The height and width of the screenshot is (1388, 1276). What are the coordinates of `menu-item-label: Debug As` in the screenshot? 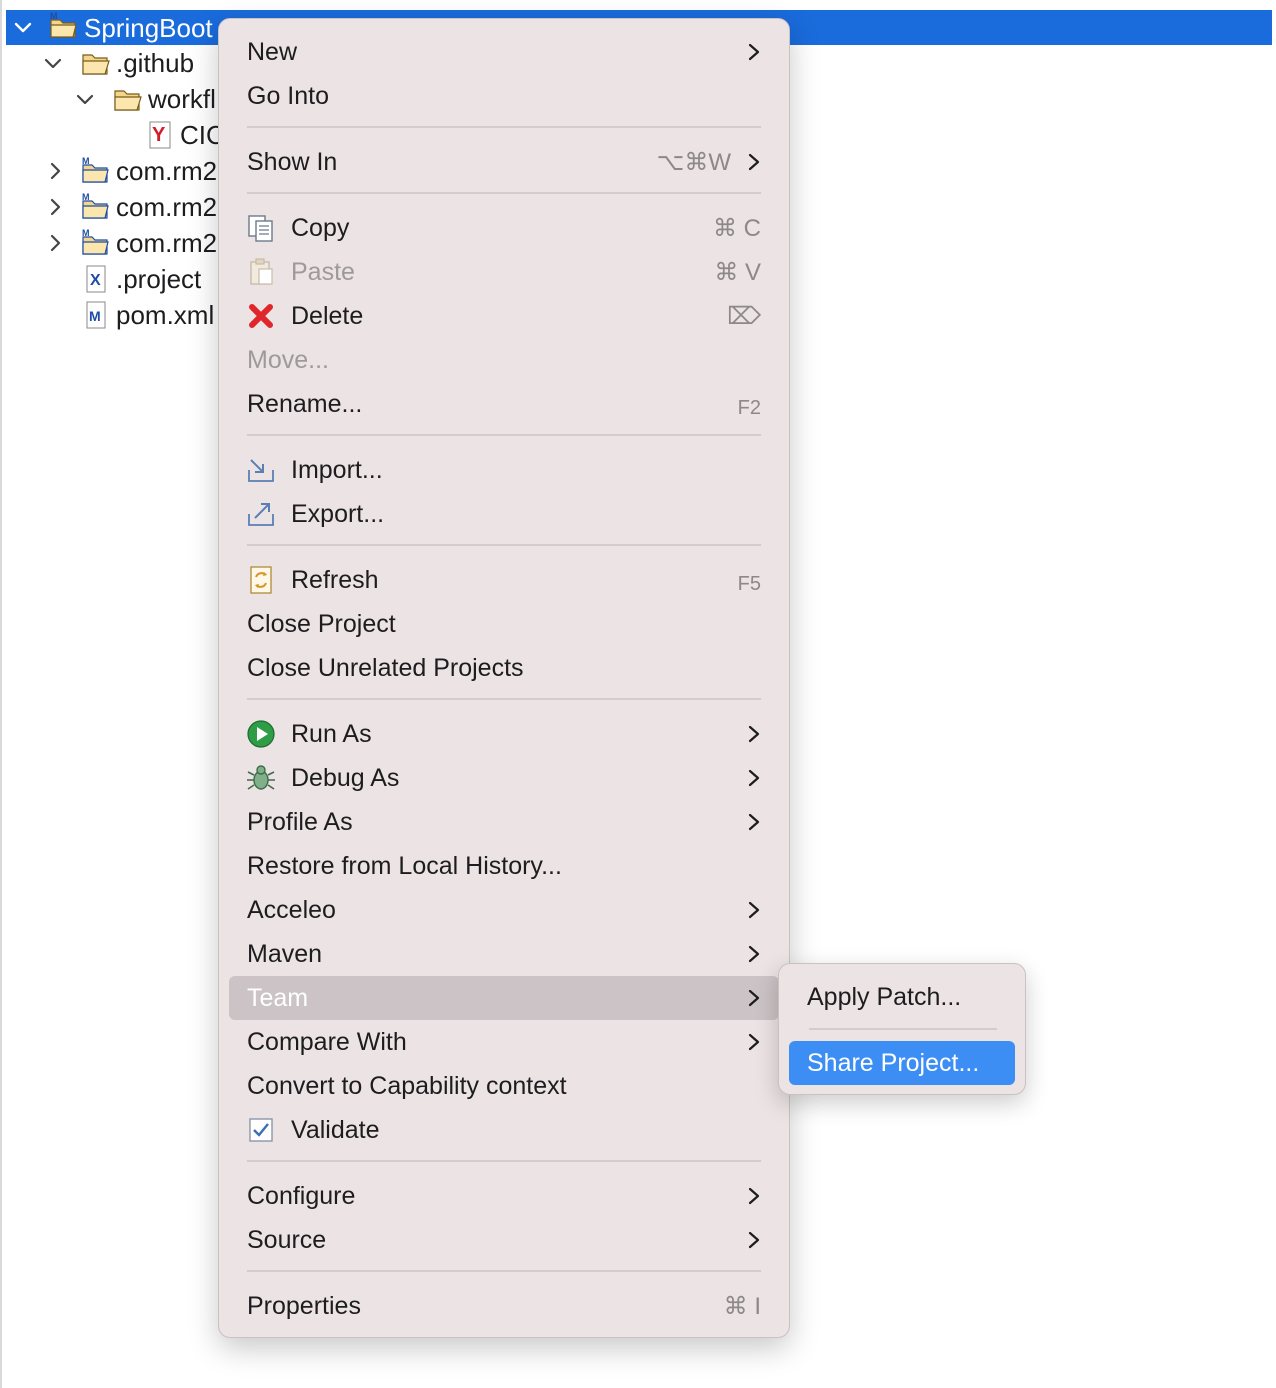 It's located at (345, 778).